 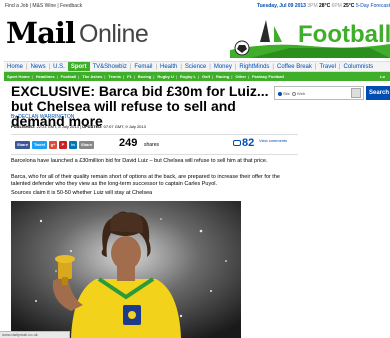 What do you see at coordinates (356, 93) in the screenshot?
I see `search-icon` at bounding box center [356, 93].